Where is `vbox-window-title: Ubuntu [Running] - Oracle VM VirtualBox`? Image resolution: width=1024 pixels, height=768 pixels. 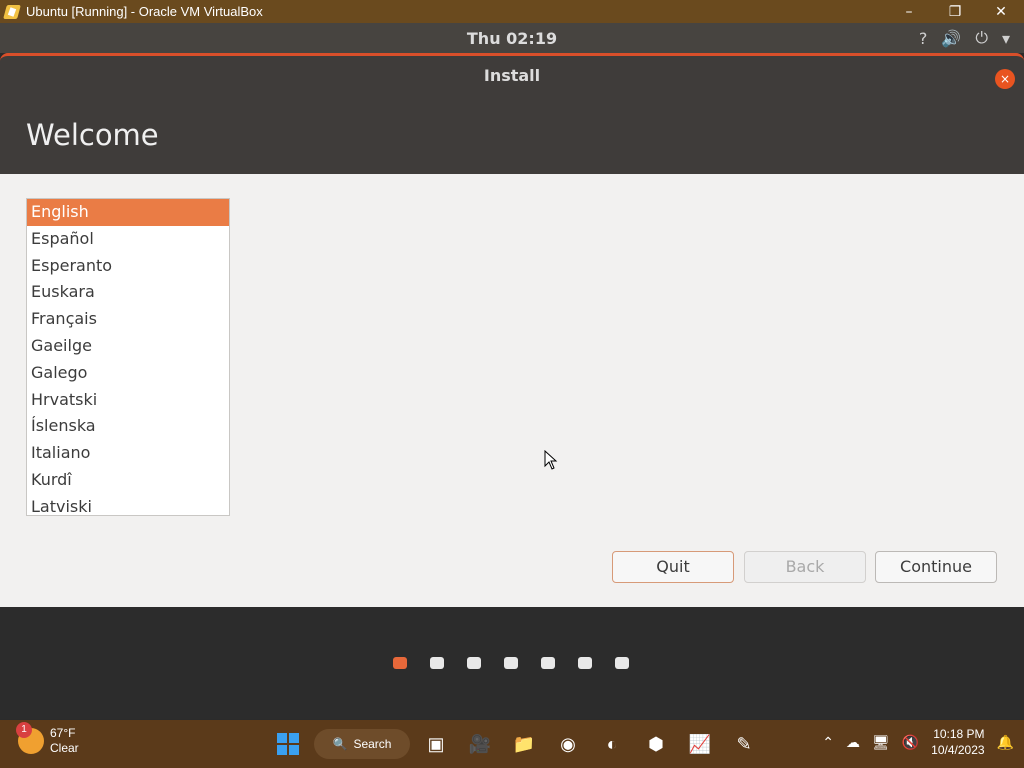
vbox-window-title: Ubuntu [Running] - Oracle VM VirtualBox is located at coordinates (144, 11).